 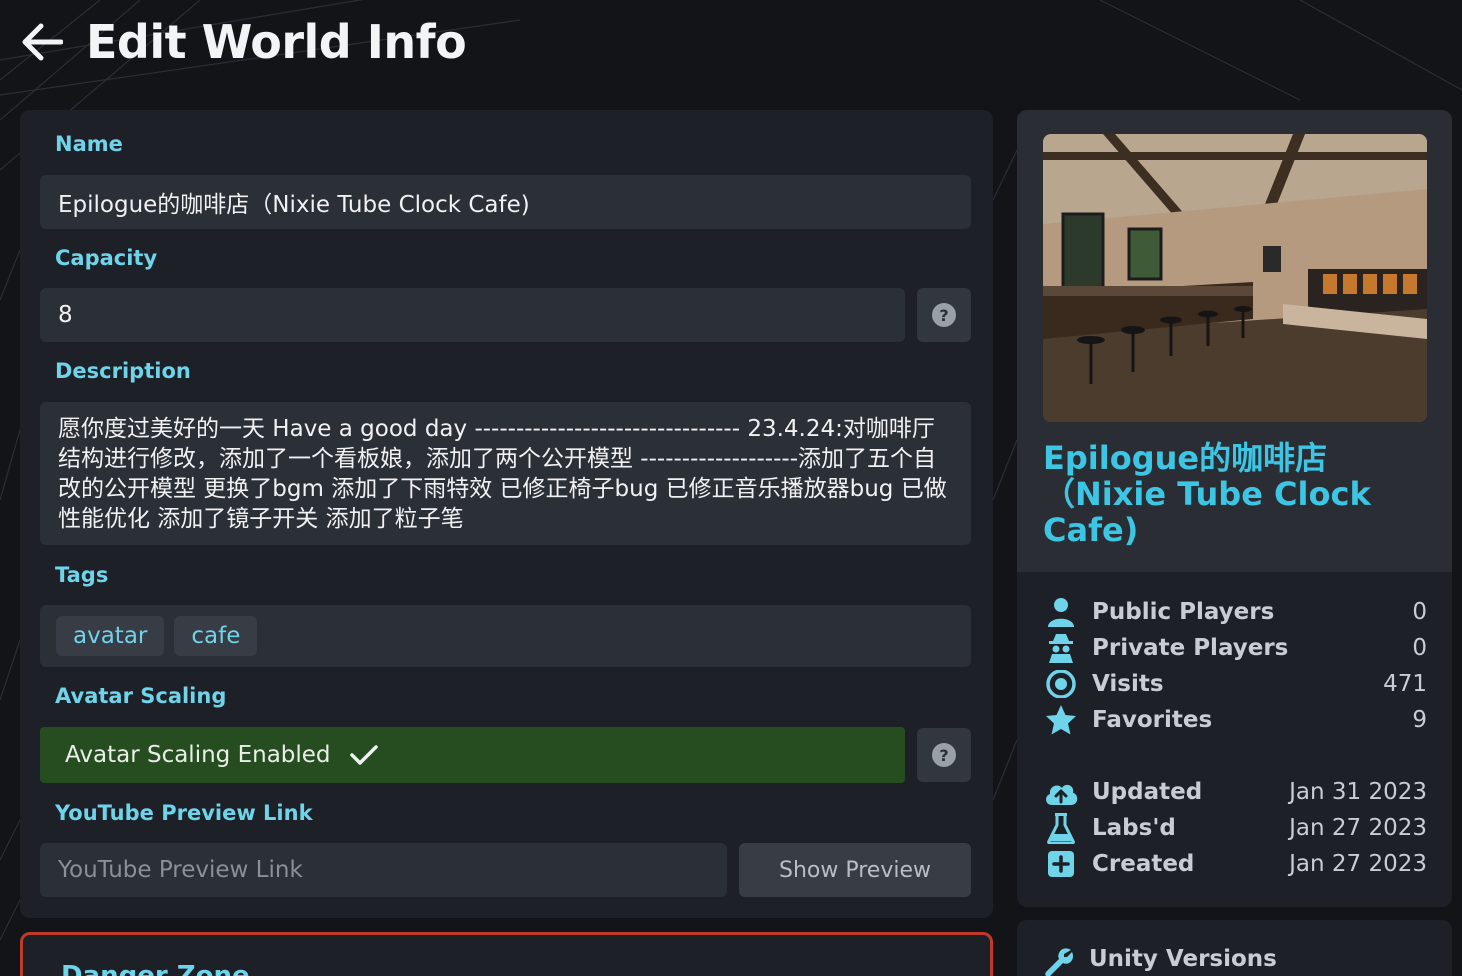 I want to click on avatar-scaling-help-button: ?, so click(x=944, y=755).